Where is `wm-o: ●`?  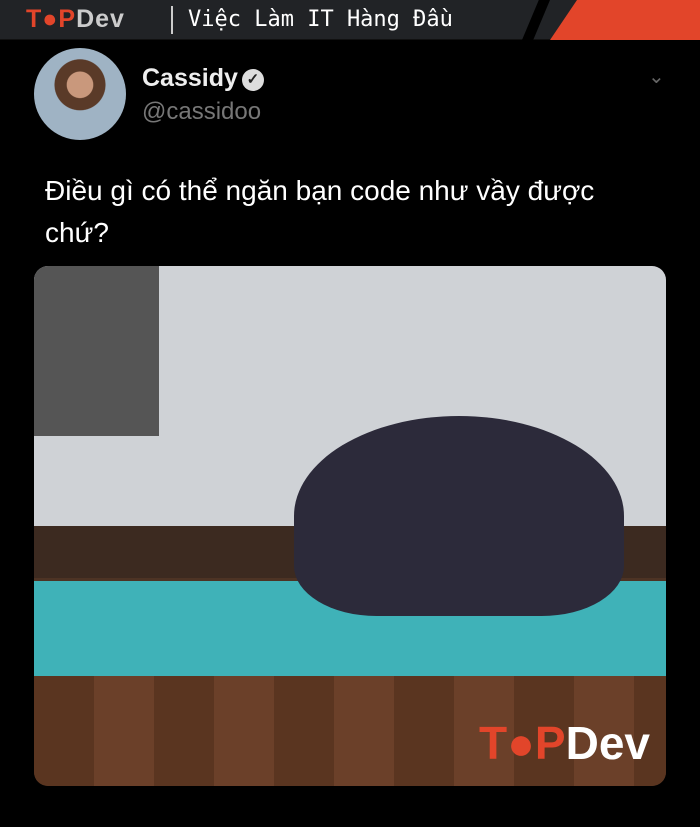 wm-o: ● is located at coordinates (521, 743).